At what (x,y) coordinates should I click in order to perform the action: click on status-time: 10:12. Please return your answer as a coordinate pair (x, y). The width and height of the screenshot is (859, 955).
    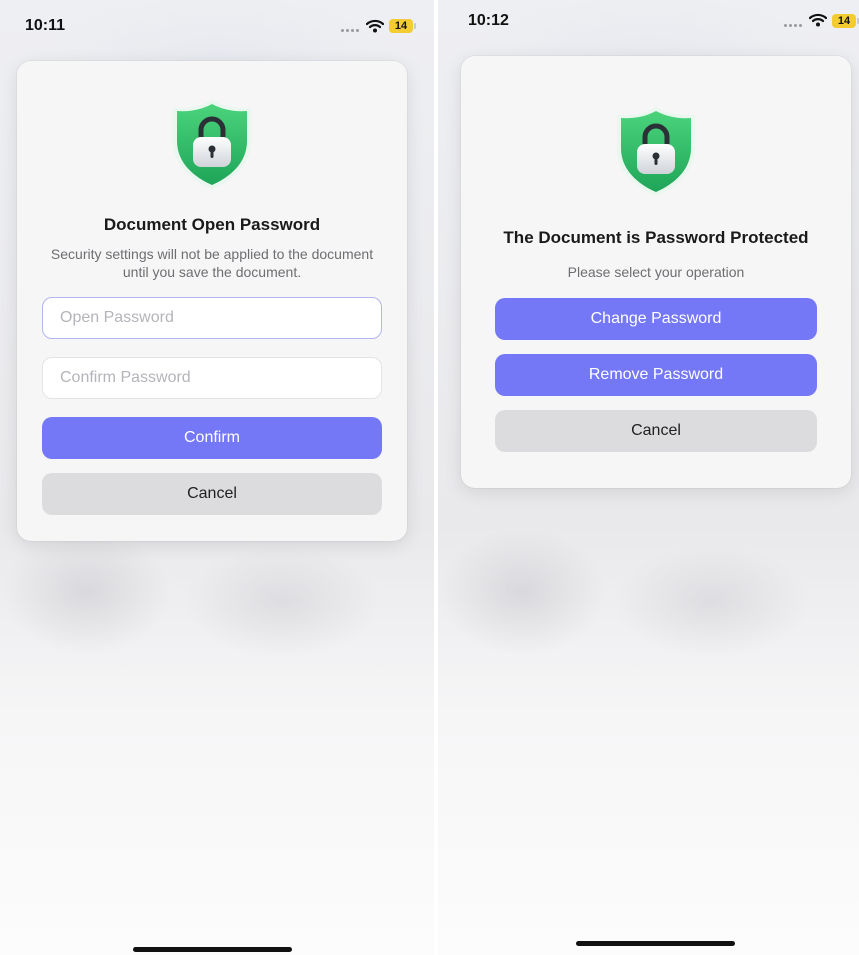
    Looking at the image, I should click on (488, 20).